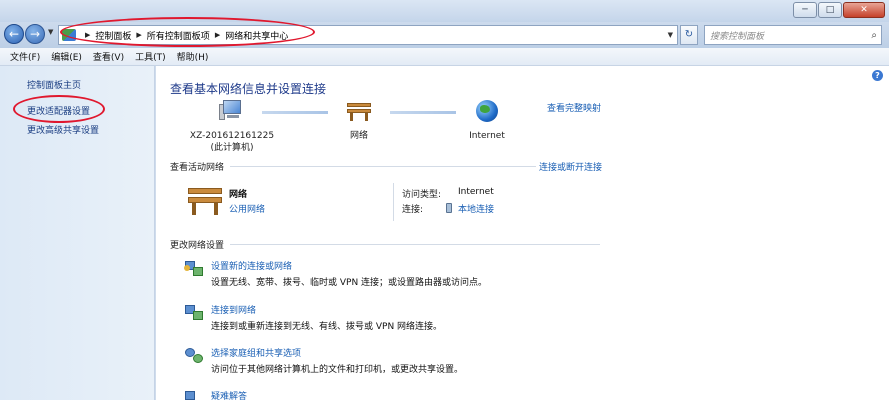 Image resolution: width=889 pixels, height=400 pixels. I want to click on breadcrumb-item: 所有控制面板项, so click(178, 35).